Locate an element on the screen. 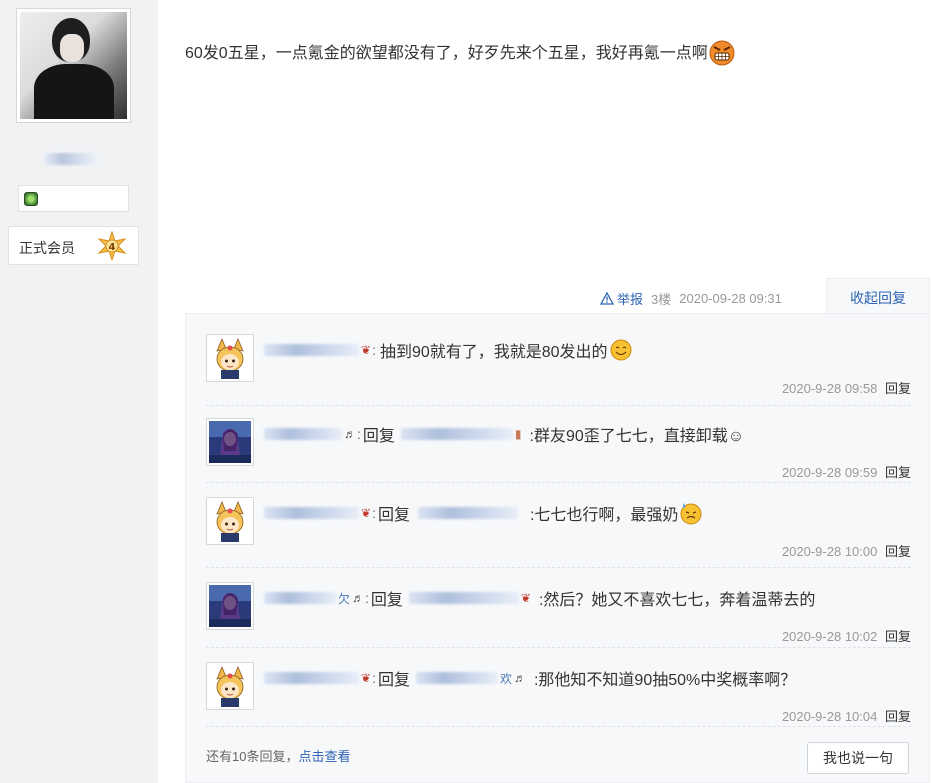 The height and width of the screenshot is (783, 931). level-star-icon: 4 is located at coordinates (112, 246).